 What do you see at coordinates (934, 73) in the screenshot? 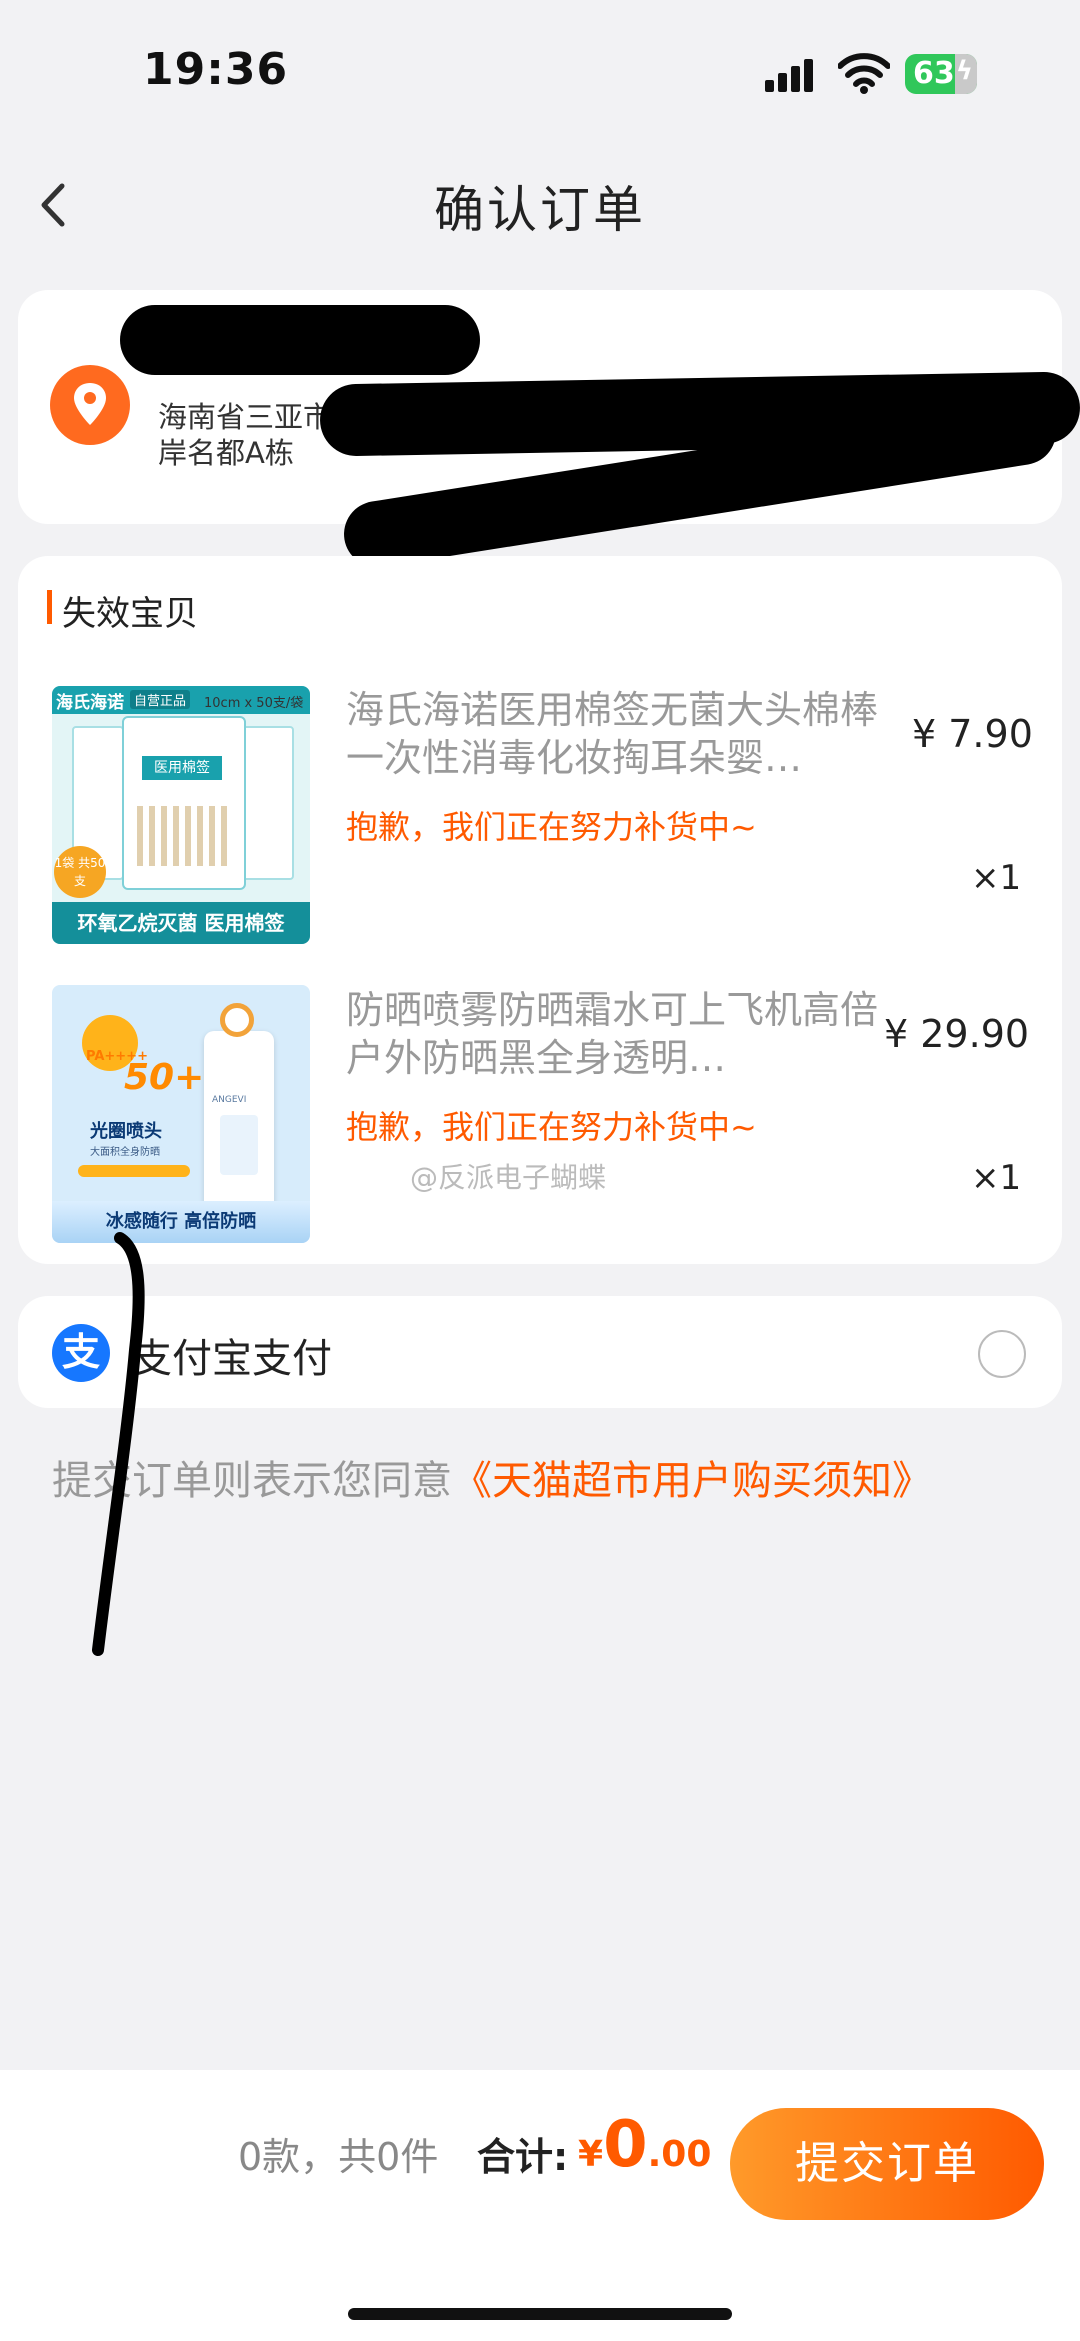
I see `battery-level: 63` at bounding box center [934, 73].